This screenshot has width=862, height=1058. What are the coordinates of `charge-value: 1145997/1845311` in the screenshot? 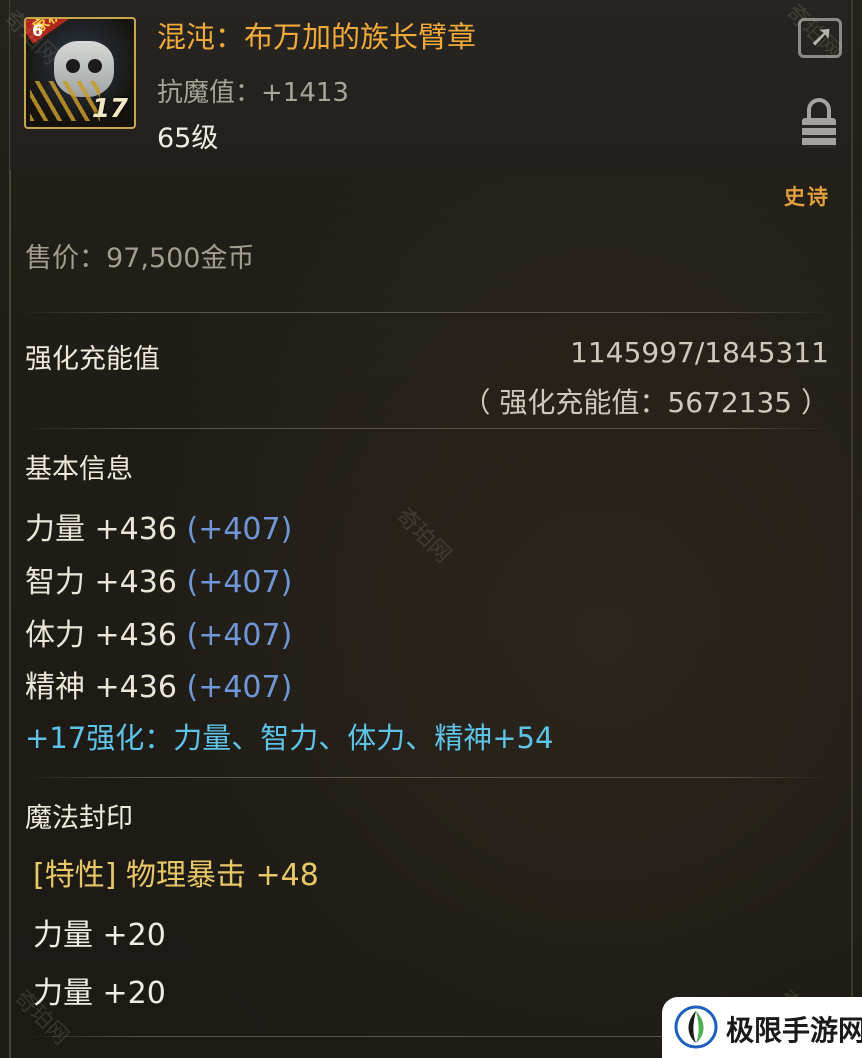 It's located at (699, 352).